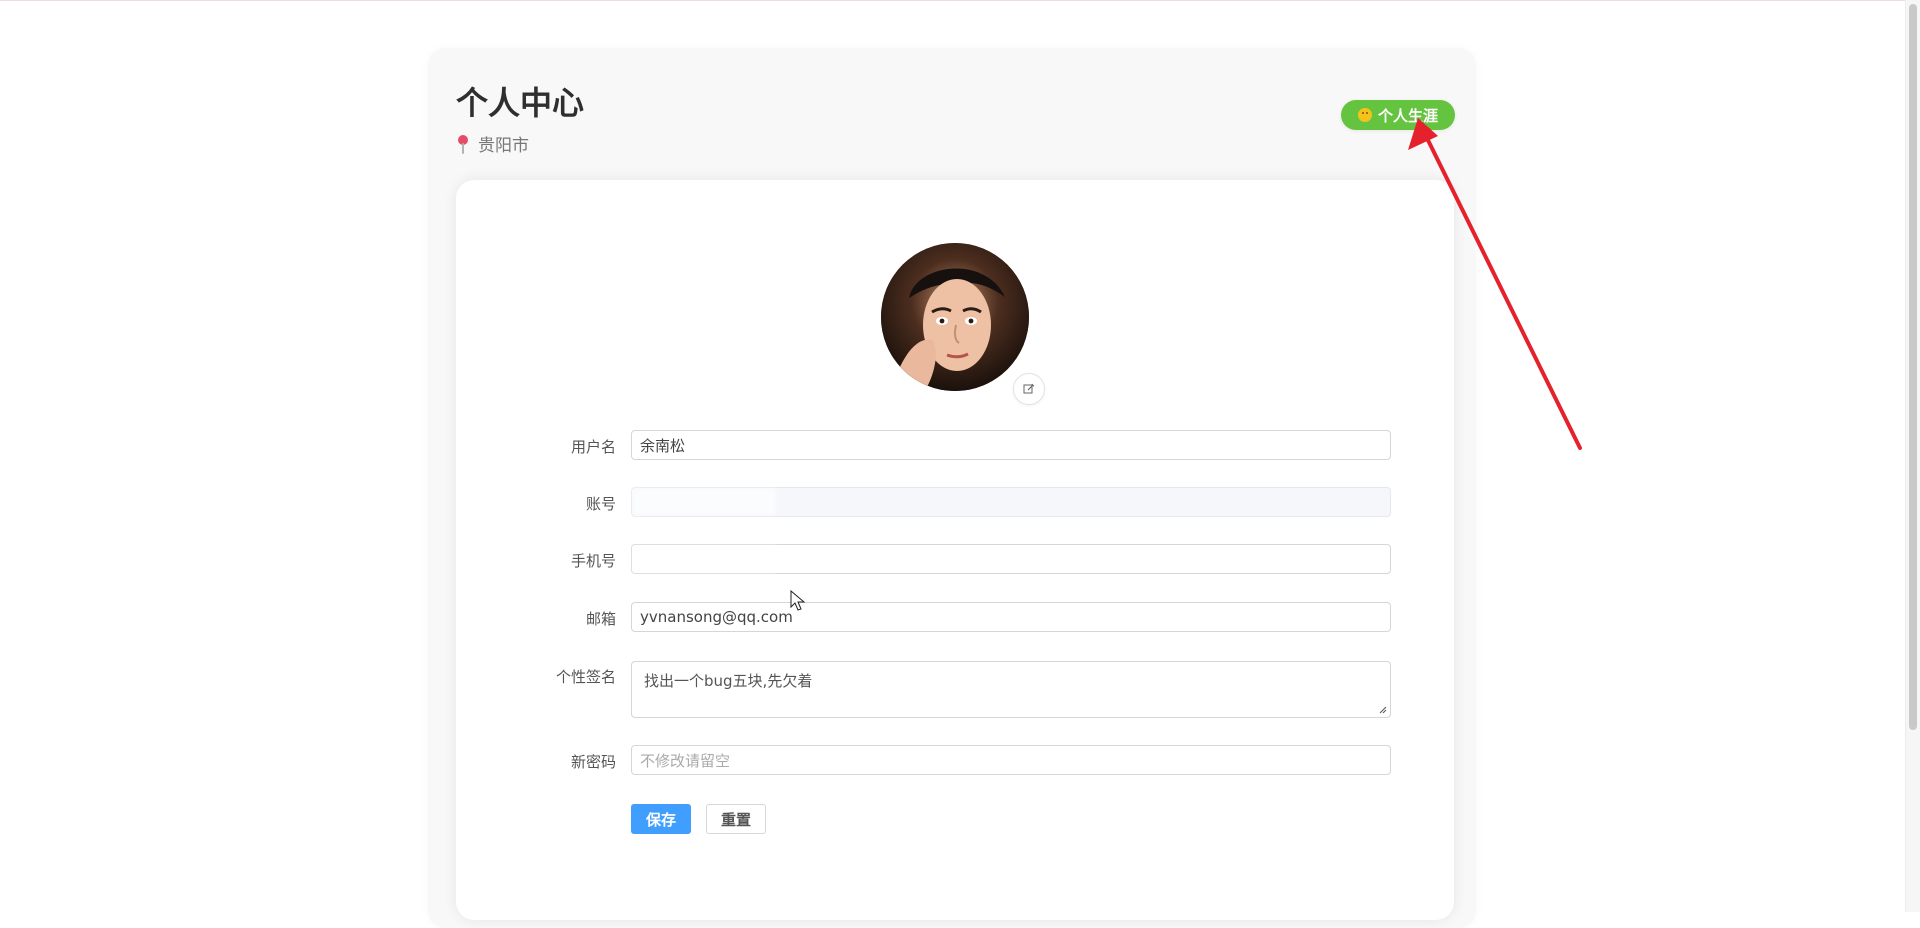  Describe the element at coordinates (716, 617) in the screenshot. I see `email-value: yvnansong@qq.com` at that location.